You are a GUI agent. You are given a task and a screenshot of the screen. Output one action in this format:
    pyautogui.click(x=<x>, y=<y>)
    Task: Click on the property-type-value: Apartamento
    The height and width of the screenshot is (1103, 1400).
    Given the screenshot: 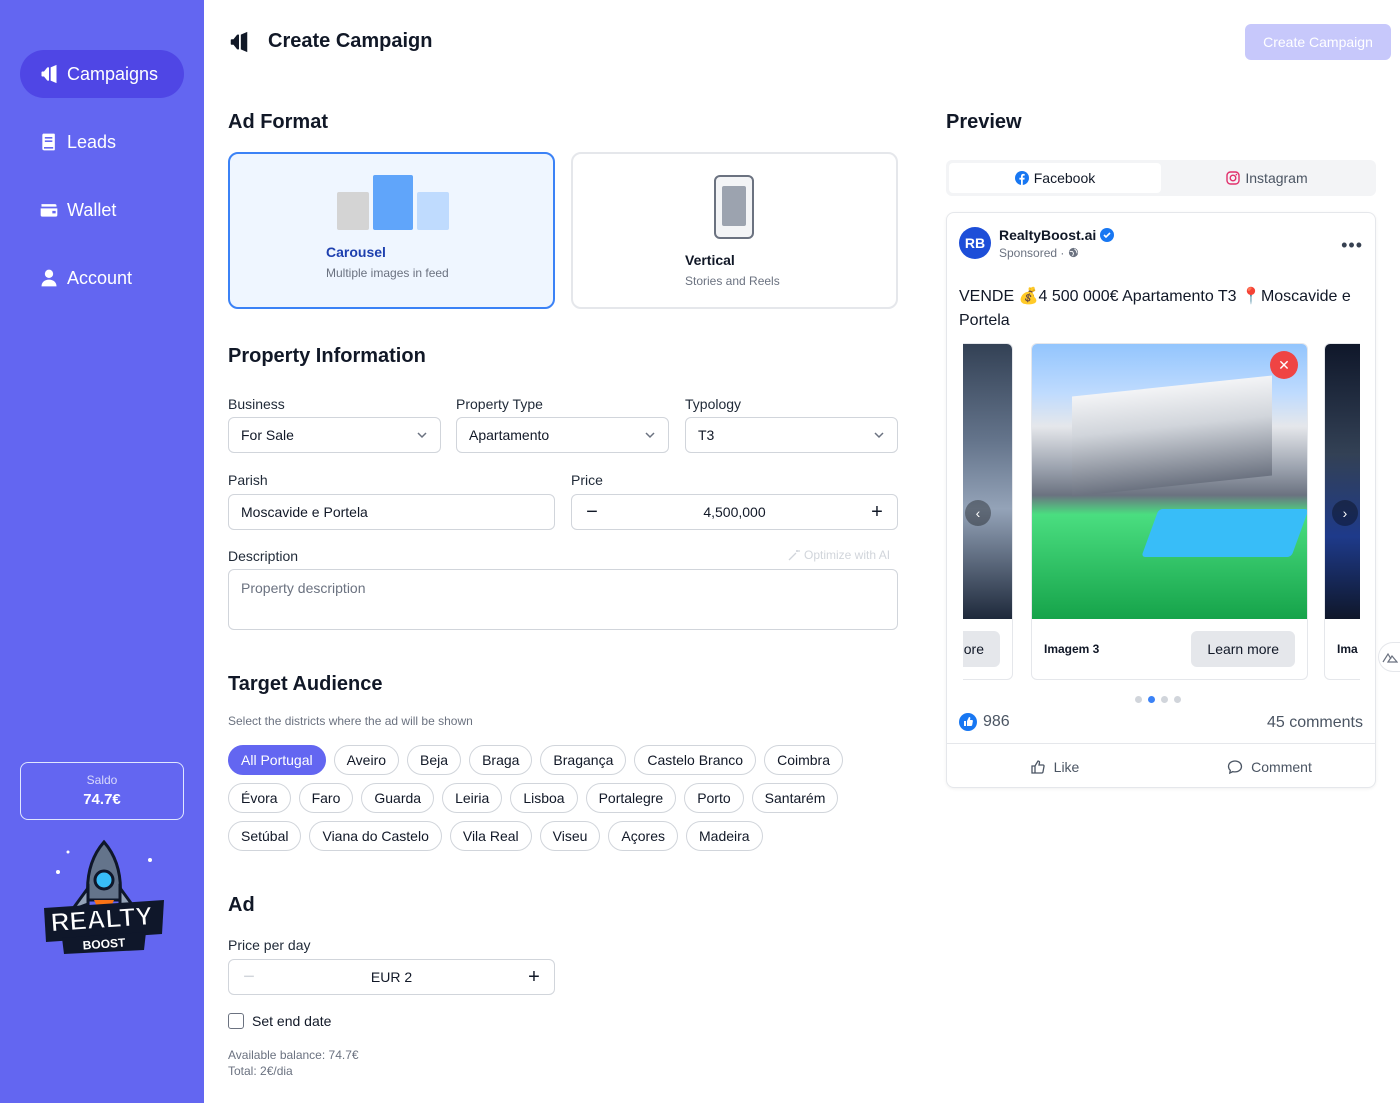 What is the action you would take?
    pyautogui.click(x=509, y=435)
    